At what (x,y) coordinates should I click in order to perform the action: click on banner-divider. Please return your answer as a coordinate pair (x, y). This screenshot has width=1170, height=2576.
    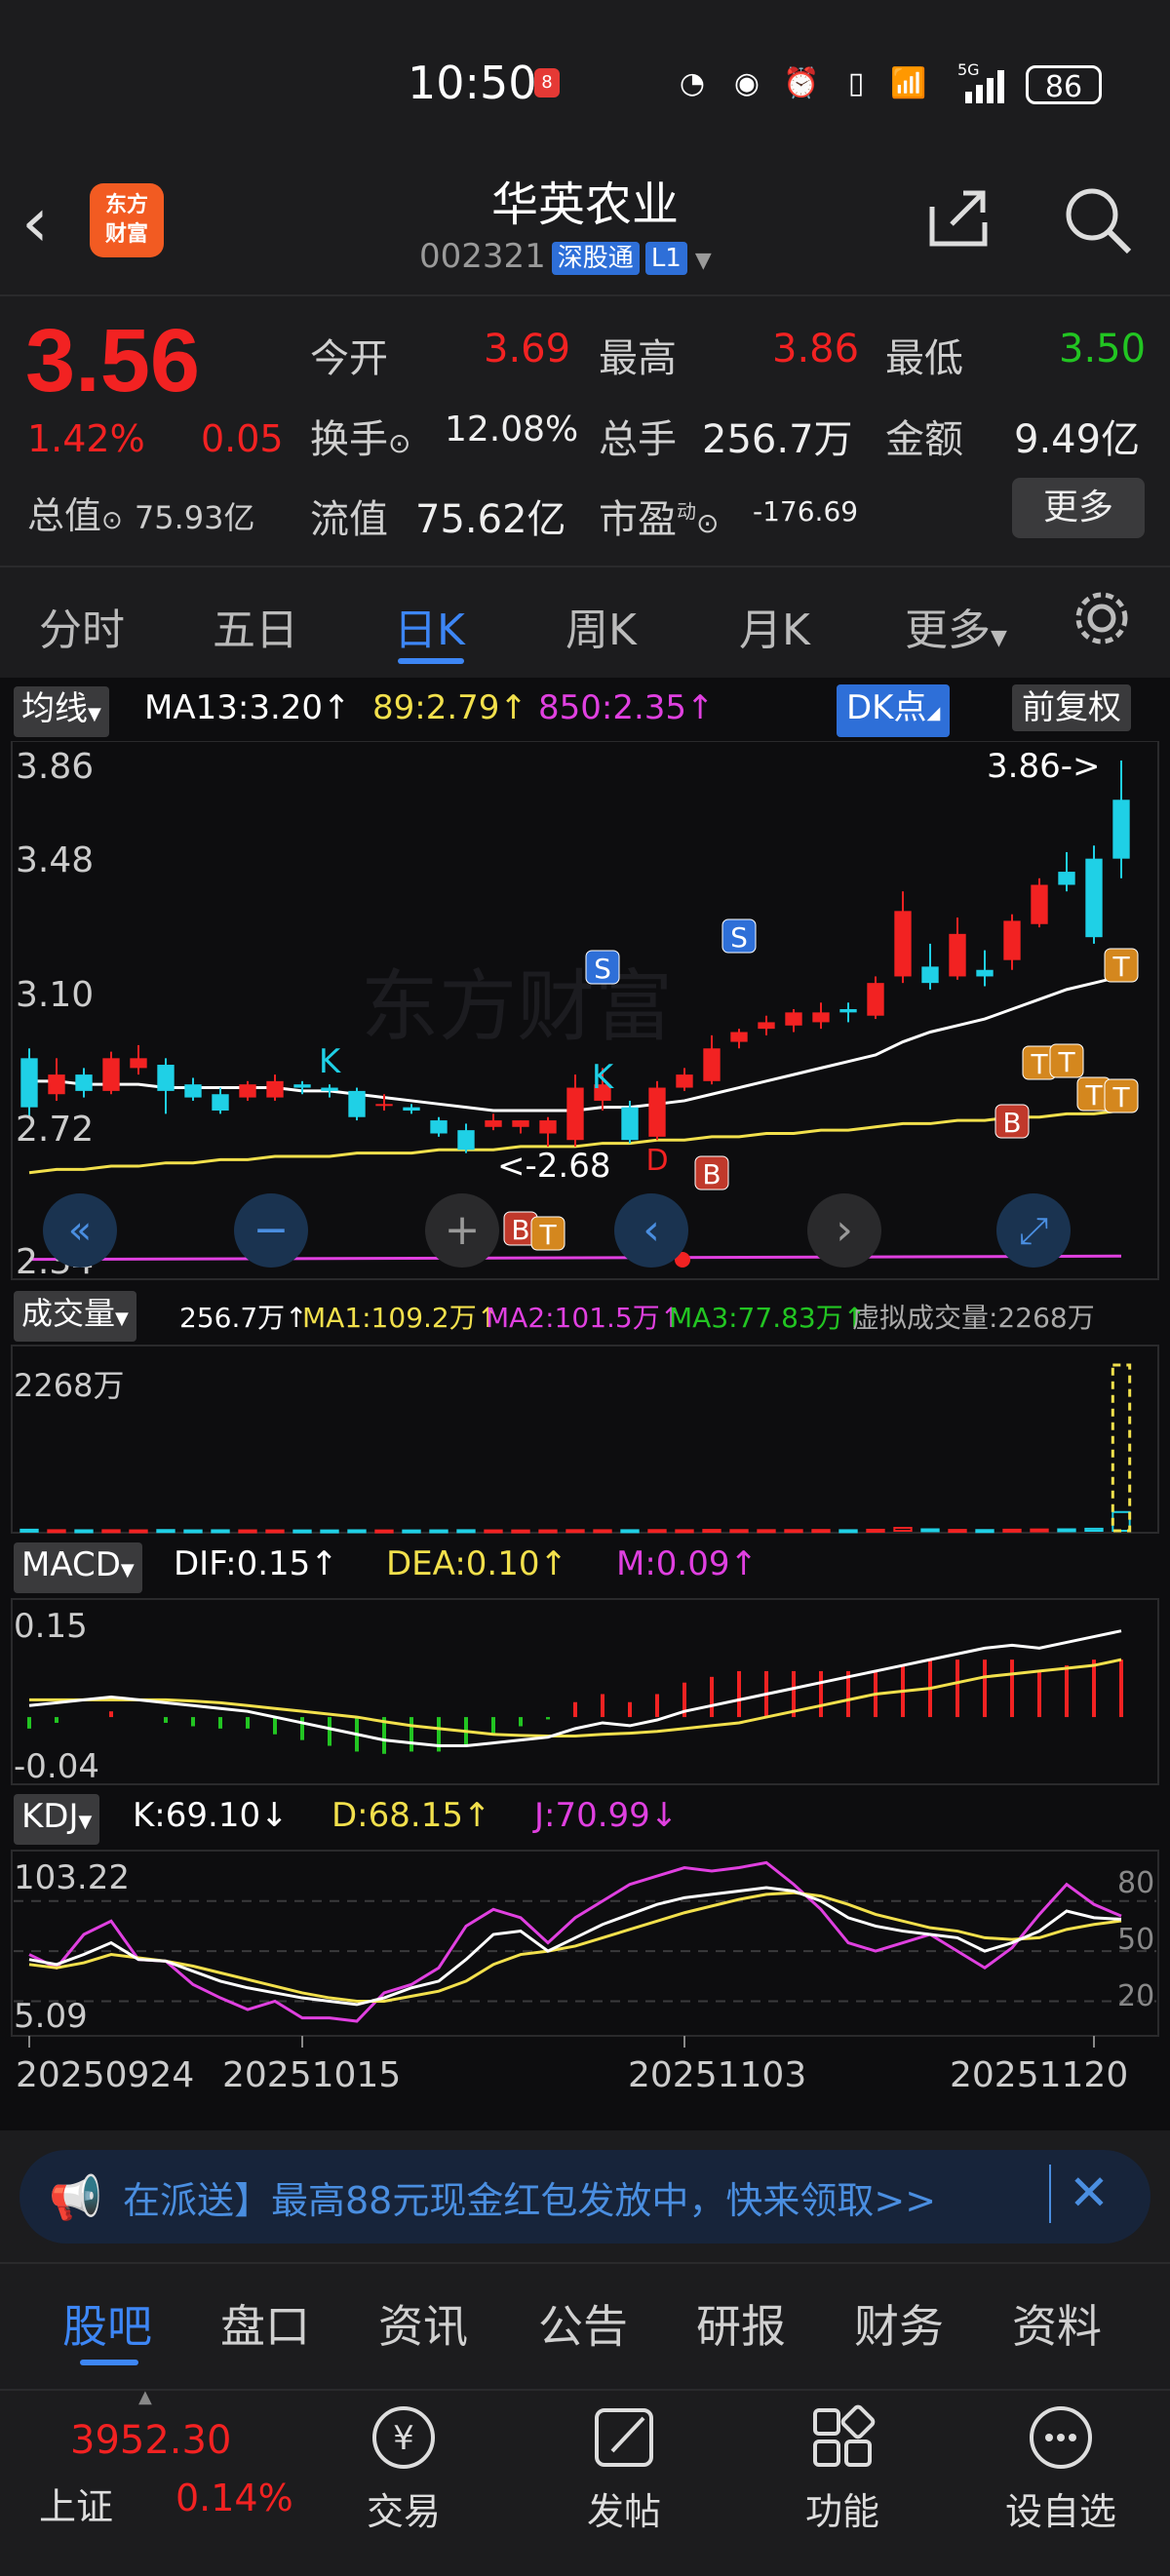
    Looking at the image, I should click on (1050, 2194).